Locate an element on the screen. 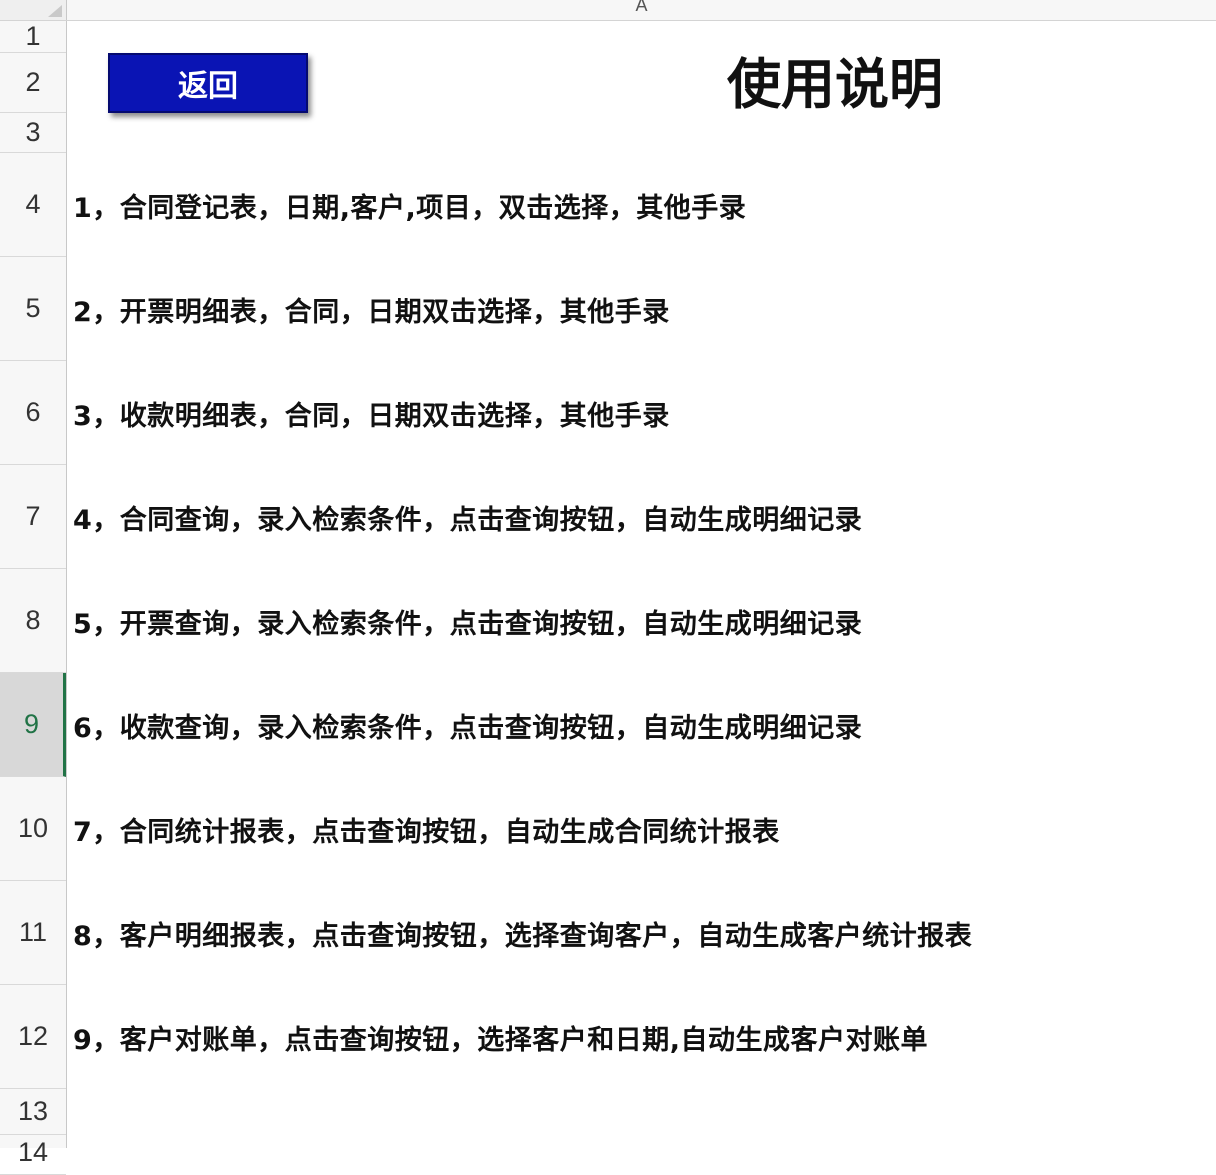 This screenshot has height=1175, width=1216. row-header-3: 3 is located at coordinates (33, 133).